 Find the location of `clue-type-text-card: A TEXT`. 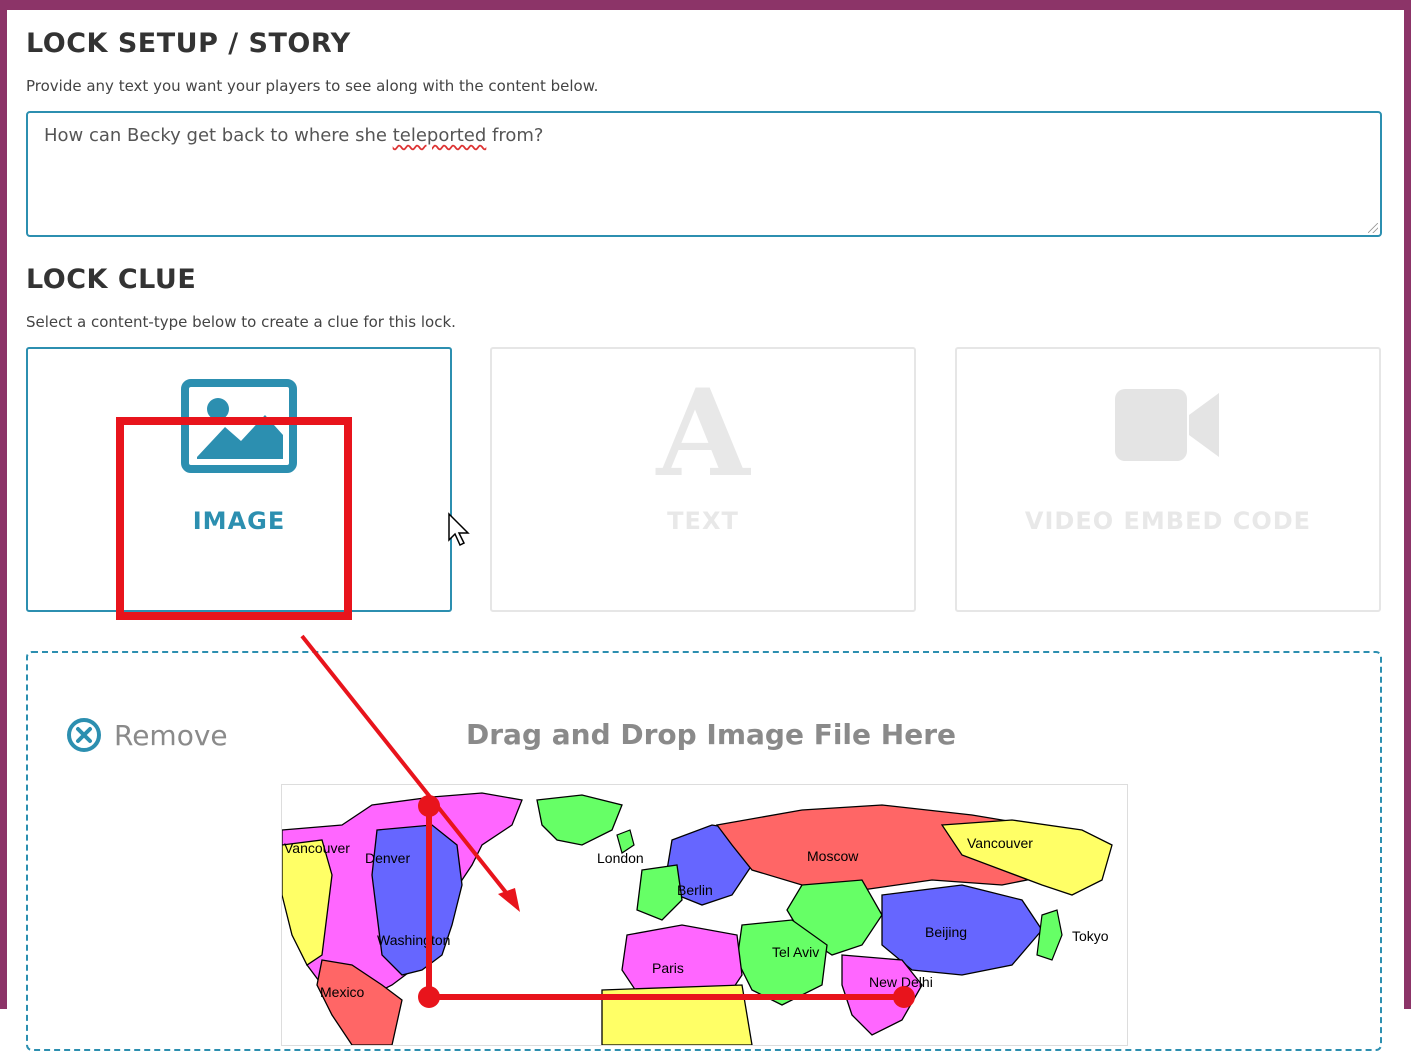

clue-type-text-card: A TEXT is located at coordinates (703, 479).